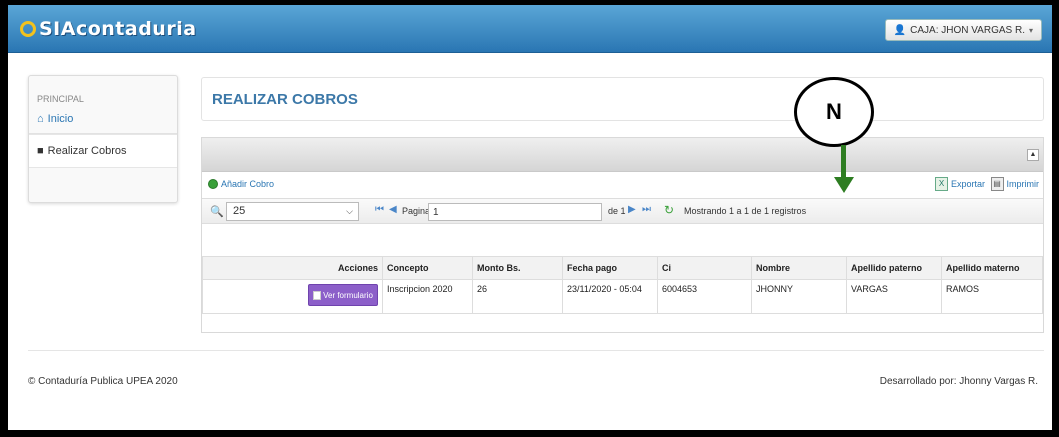 The height and width of the screenshot is (437, 1059). I want to click on search-icon: 🔍, so click(217, 211).